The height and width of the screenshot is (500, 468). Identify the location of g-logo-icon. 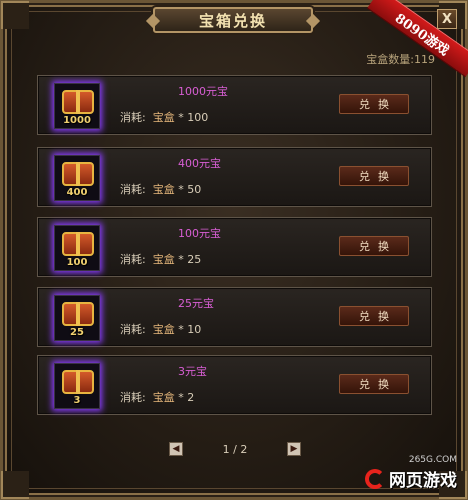
(375, 478).